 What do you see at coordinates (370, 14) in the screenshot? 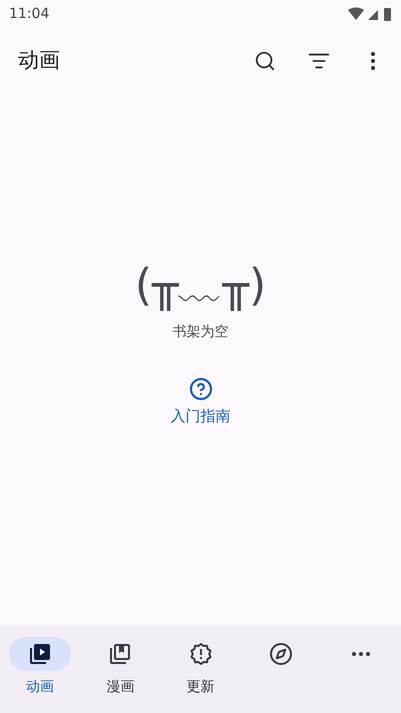
I see `status-icons` at bounding box center [370, 14].